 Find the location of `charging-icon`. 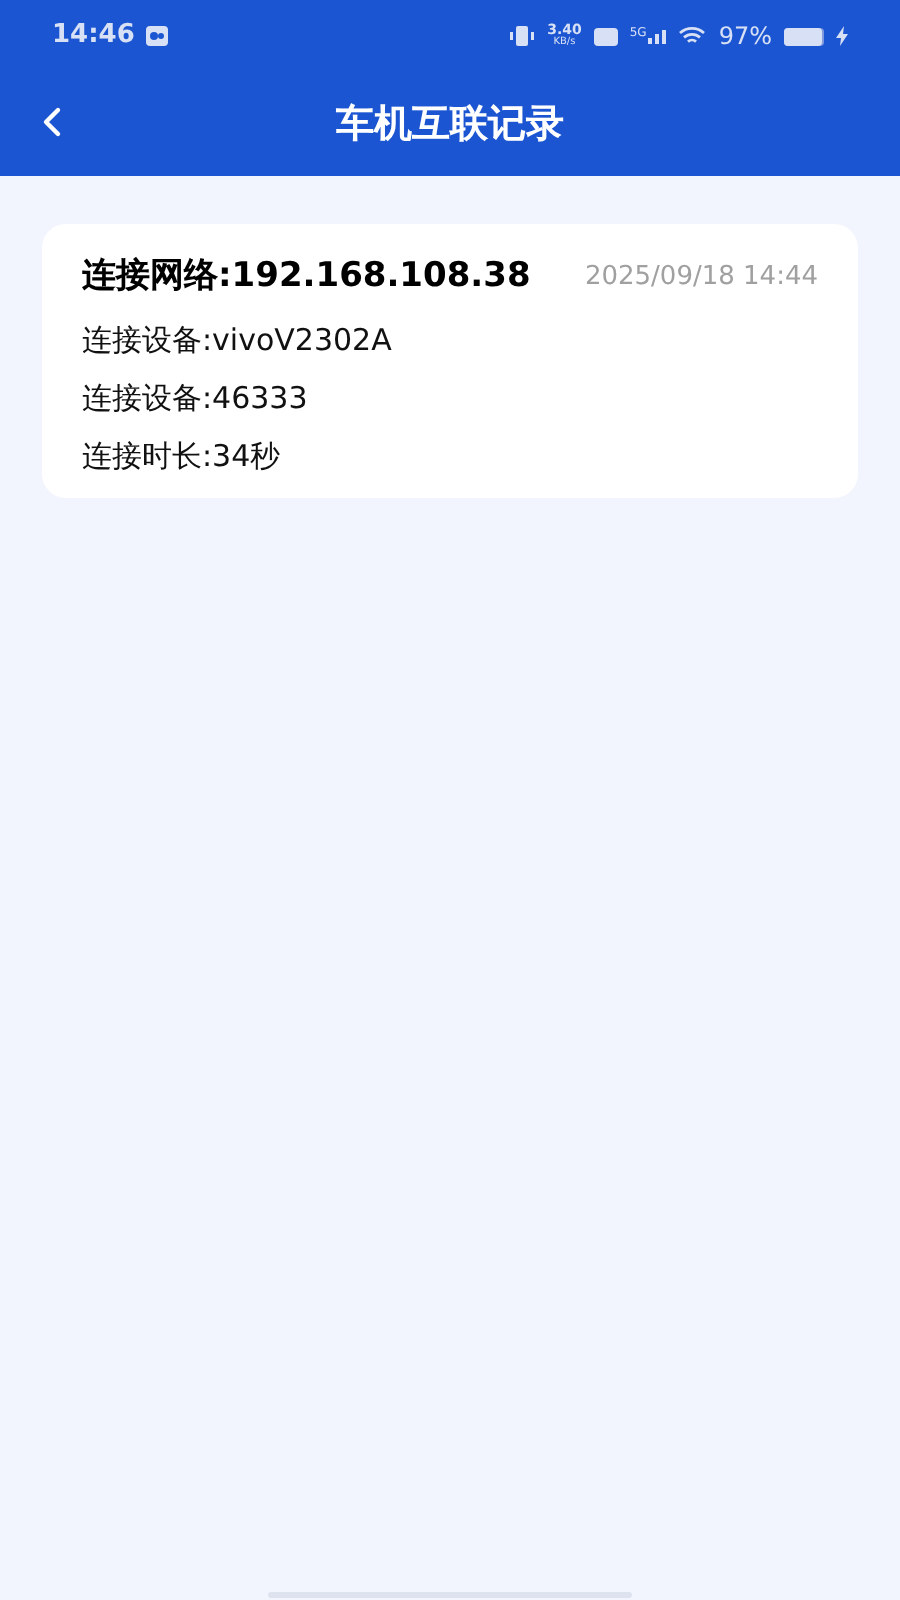

charging-icon is located at coordinates (842, 36).